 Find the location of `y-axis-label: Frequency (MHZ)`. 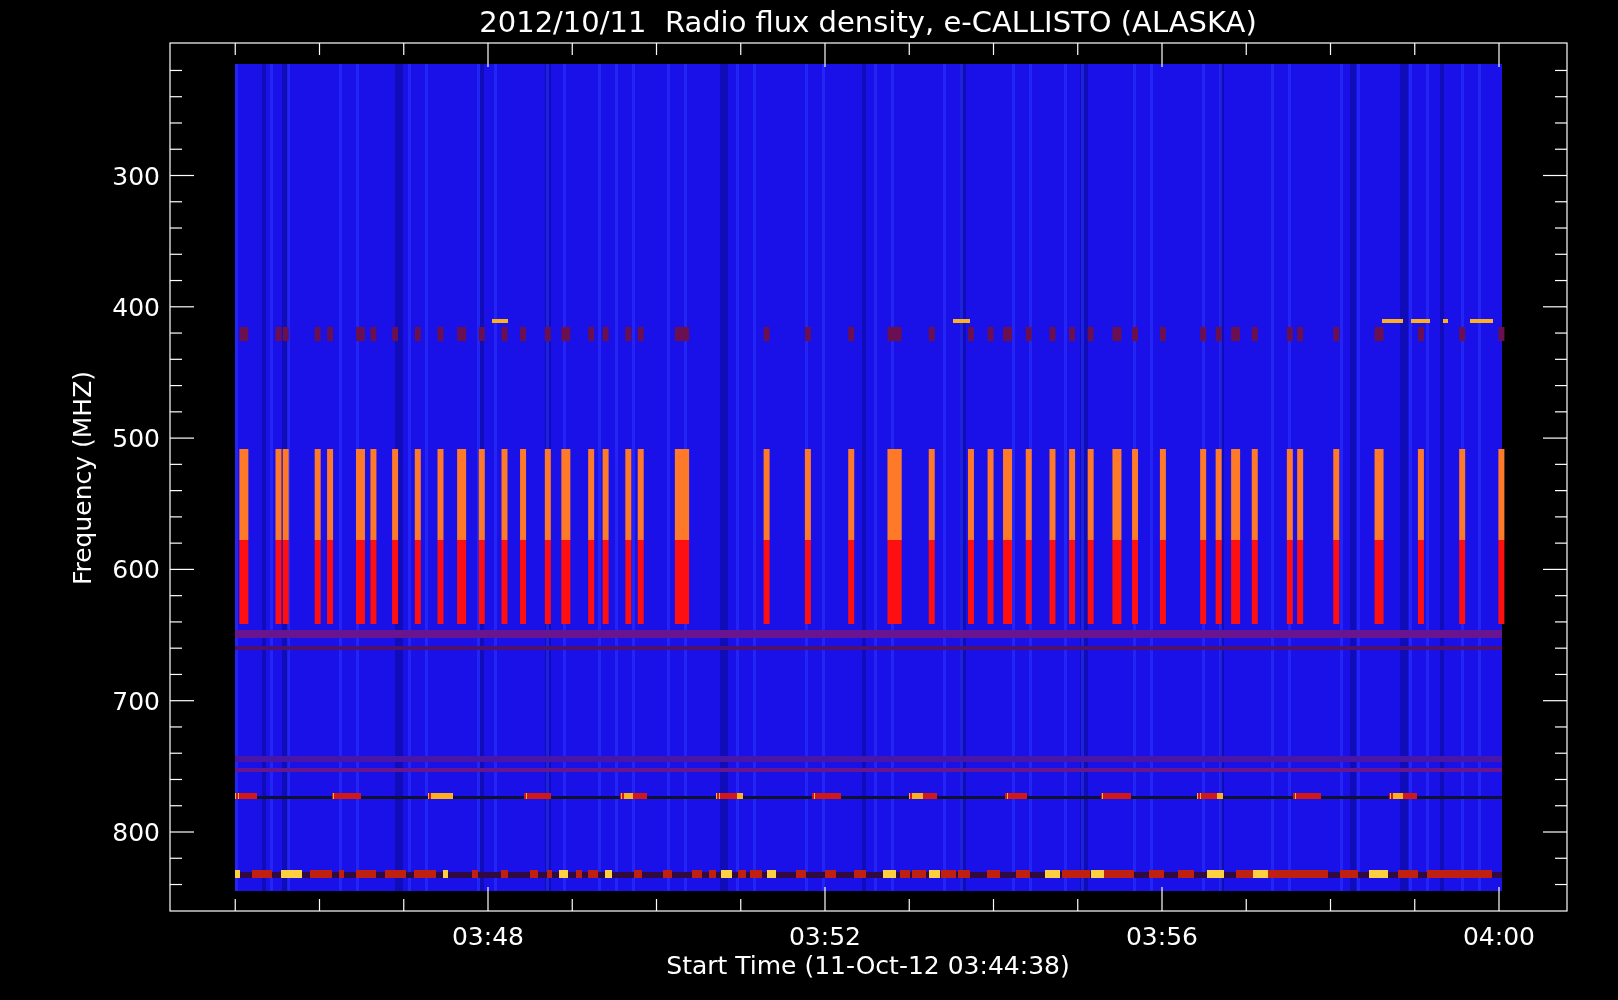

y-axis-label: Frequency (MHZ) is located at coordinates (82, 478).